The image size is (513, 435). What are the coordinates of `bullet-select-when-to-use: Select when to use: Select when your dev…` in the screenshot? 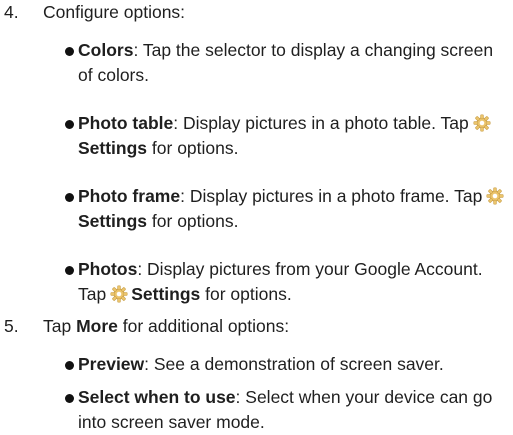 It's located at (286, 410).